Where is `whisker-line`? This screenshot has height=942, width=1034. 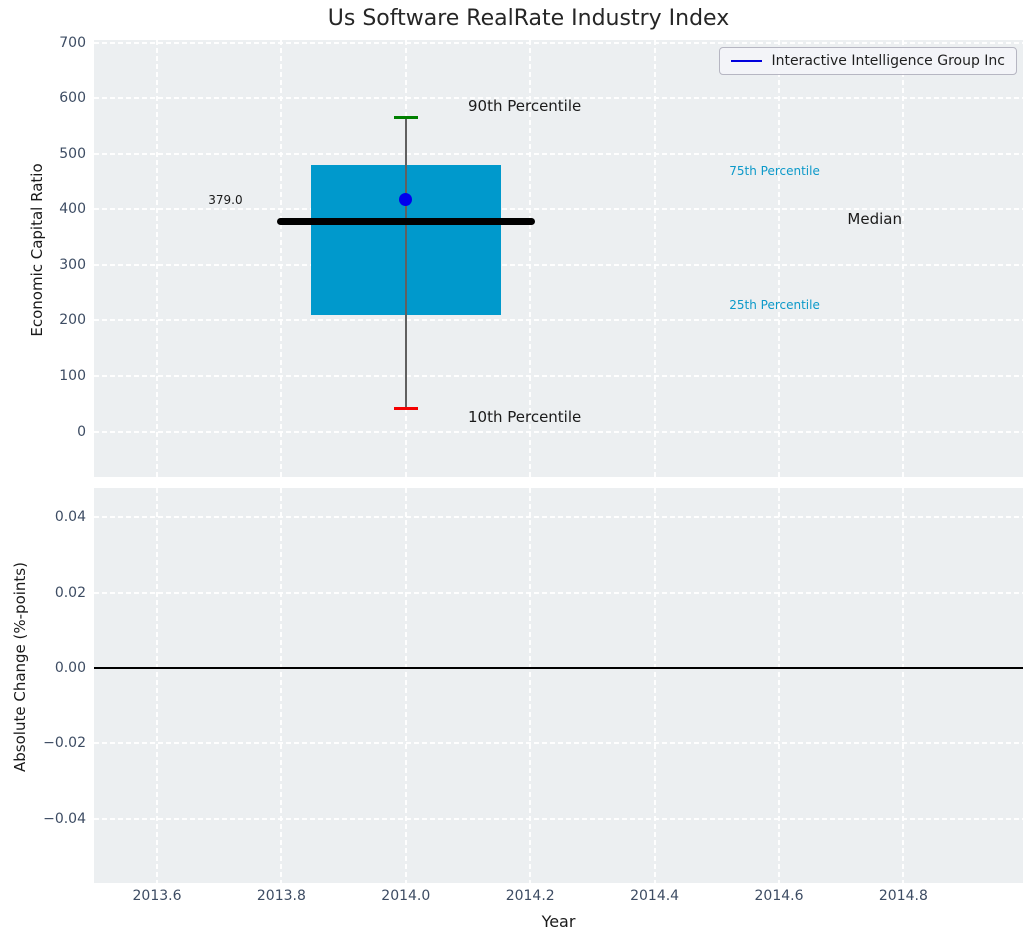 whisker-line is located at coordinates (406, 263).